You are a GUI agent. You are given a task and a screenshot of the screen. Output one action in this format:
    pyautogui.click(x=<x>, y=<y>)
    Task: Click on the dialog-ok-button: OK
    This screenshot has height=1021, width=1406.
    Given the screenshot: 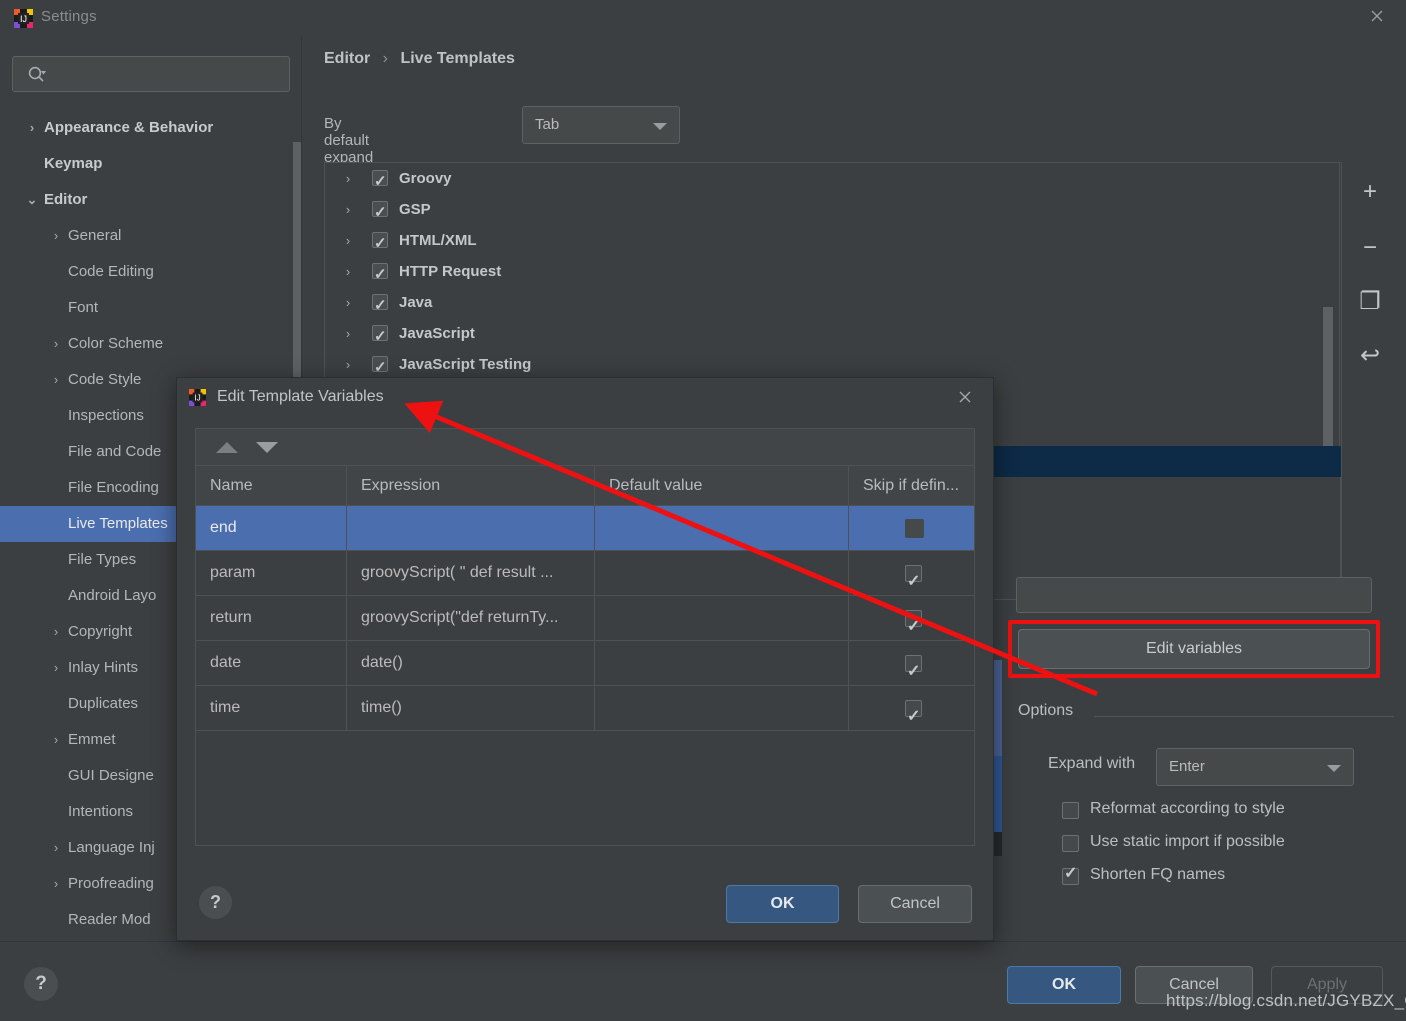 What is the action you would take?
    pyautogui.click(x=782, y=904)
    